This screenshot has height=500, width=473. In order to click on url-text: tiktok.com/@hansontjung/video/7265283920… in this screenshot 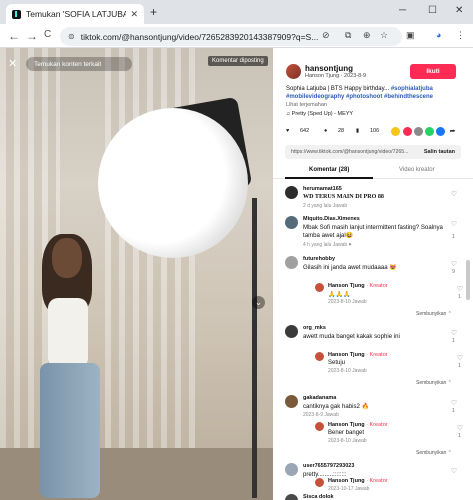, I will do `click(199, 36)`.